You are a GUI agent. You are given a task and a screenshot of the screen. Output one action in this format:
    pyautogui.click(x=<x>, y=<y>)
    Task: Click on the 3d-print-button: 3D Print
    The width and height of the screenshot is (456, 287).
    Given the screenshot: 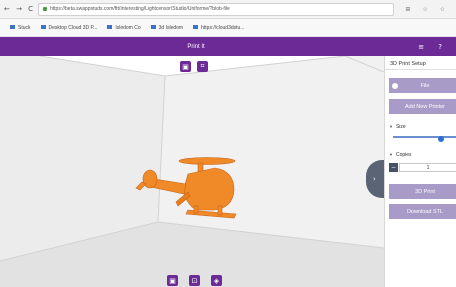 What is the action you would take?
    pyautogui.click(x=422, y=191)
    